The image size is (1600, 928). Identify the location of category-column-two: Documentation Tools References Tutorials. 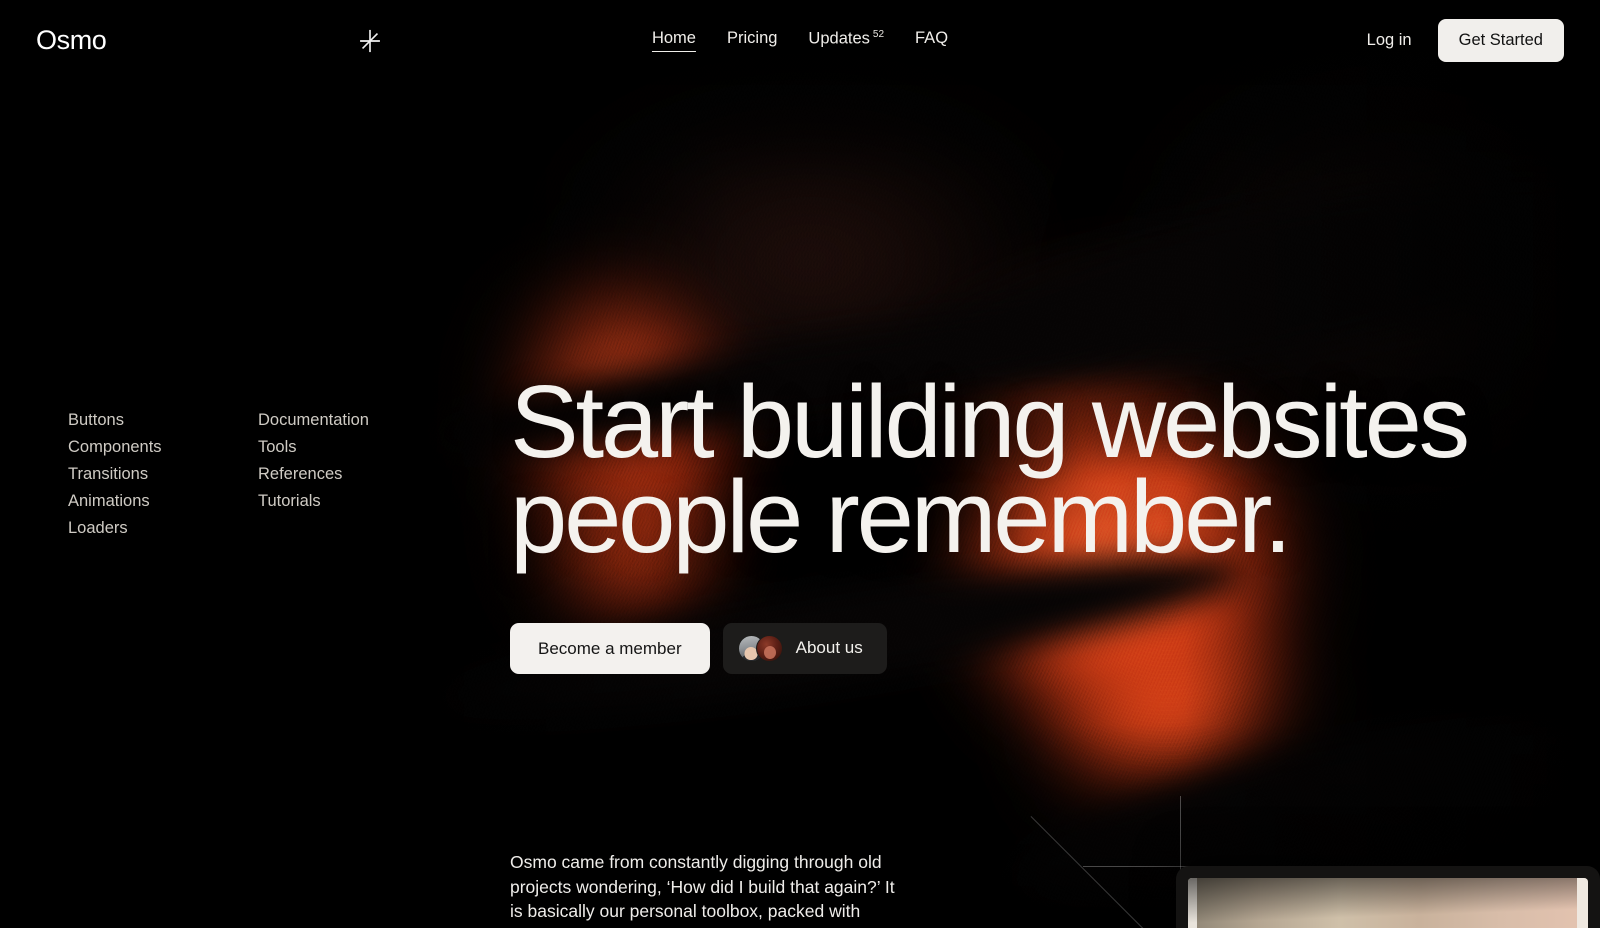
(330, 474).